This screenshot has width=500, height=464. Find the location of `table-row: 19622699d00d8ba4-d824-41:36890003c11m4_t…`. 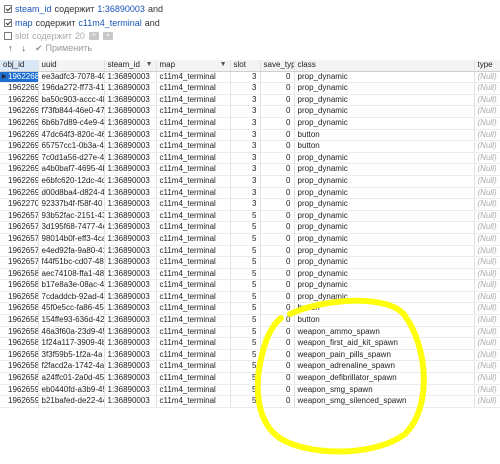

table-row: 19622699d00d8ba4-d824-41:36890003c11m4_t… is located at coordinates (250, 193).